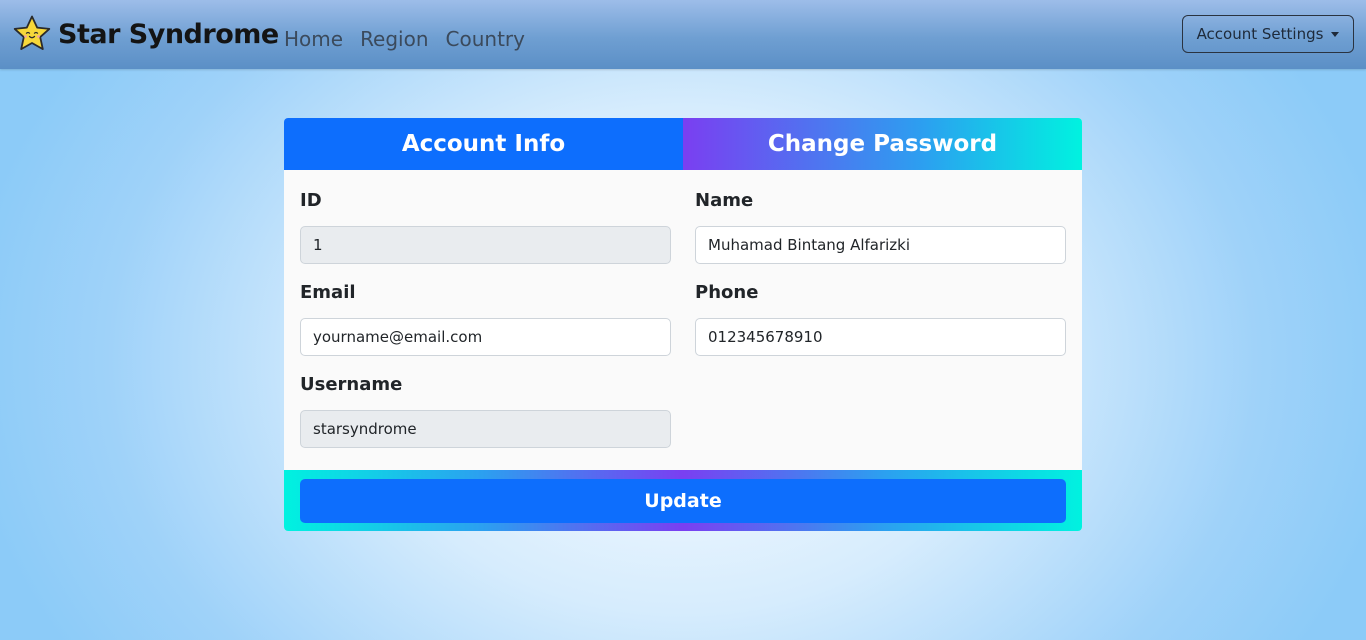  What do you see at coordinates (485, 39) in the screenshot?
I see `nav-link-country: Country` at bounding box center [485, 39].